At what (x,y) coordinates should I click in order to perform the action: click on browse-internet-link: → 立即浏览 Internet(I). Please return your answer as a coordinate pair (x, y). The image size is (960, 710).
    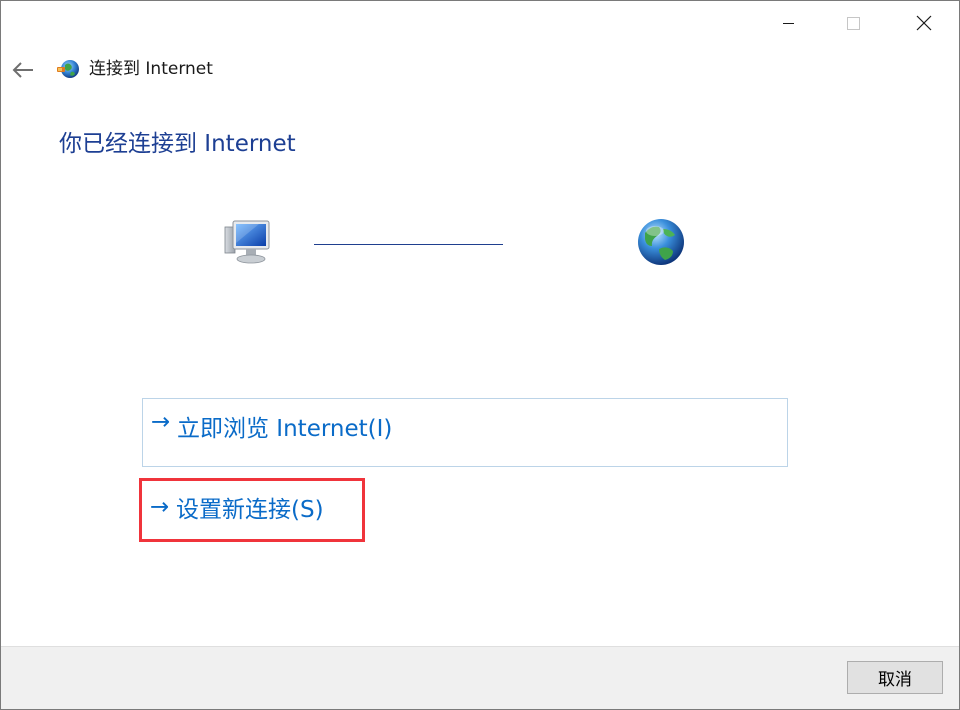
    Looking at the image, I should click on (465, 432).